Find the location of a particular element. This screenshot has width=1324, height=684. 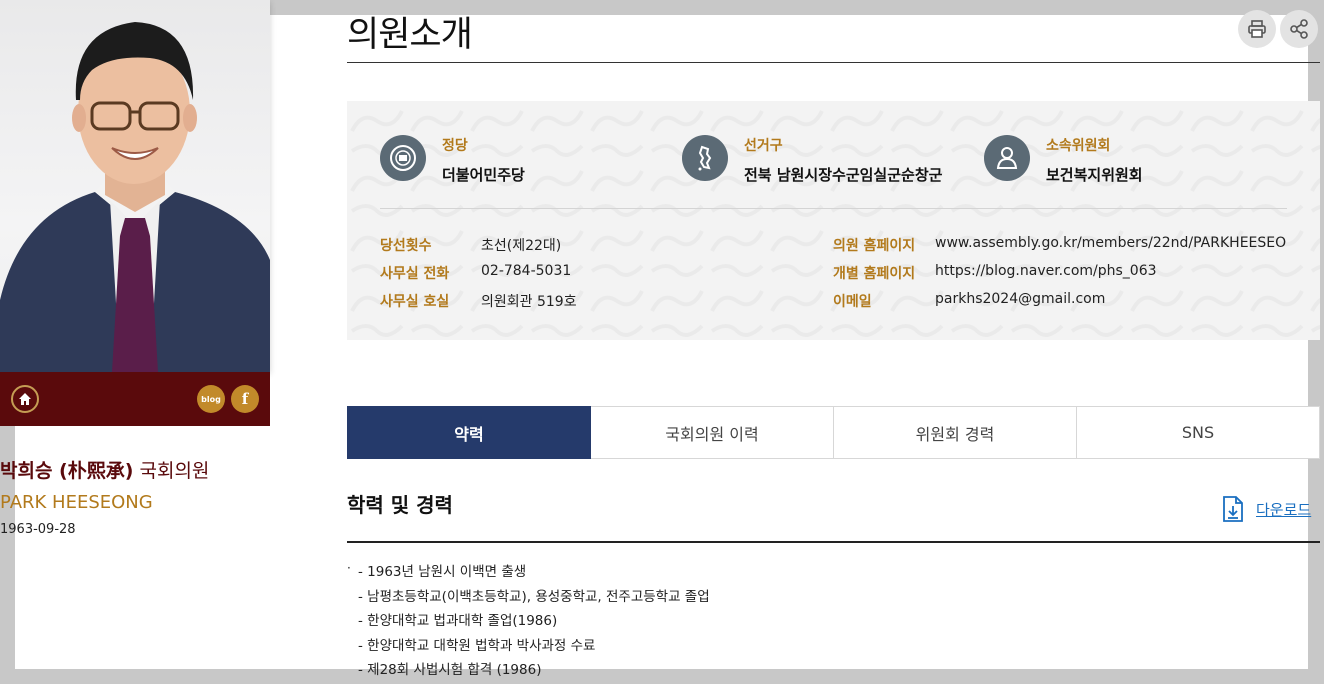

phone-value: 02-784-5031 is located at coordinates (526, 271).